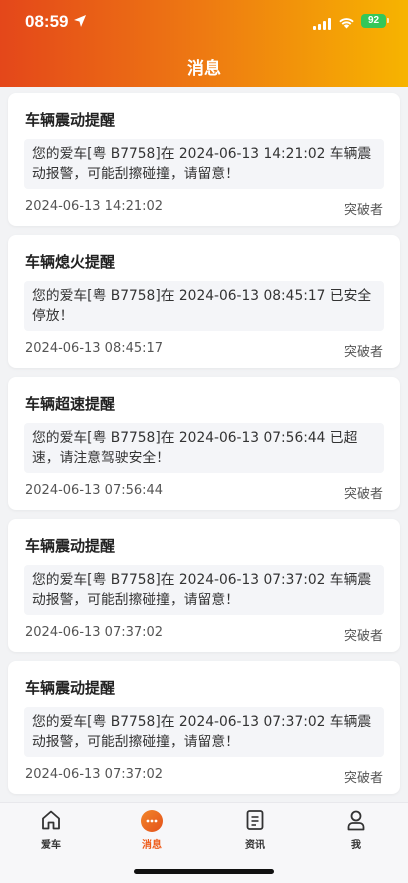 Image resolution: width=408 pixels, height=883 pixels. Describe the element at coordinates (356, 833) in the screenshot. I see `tab-profile: 我` at that location.